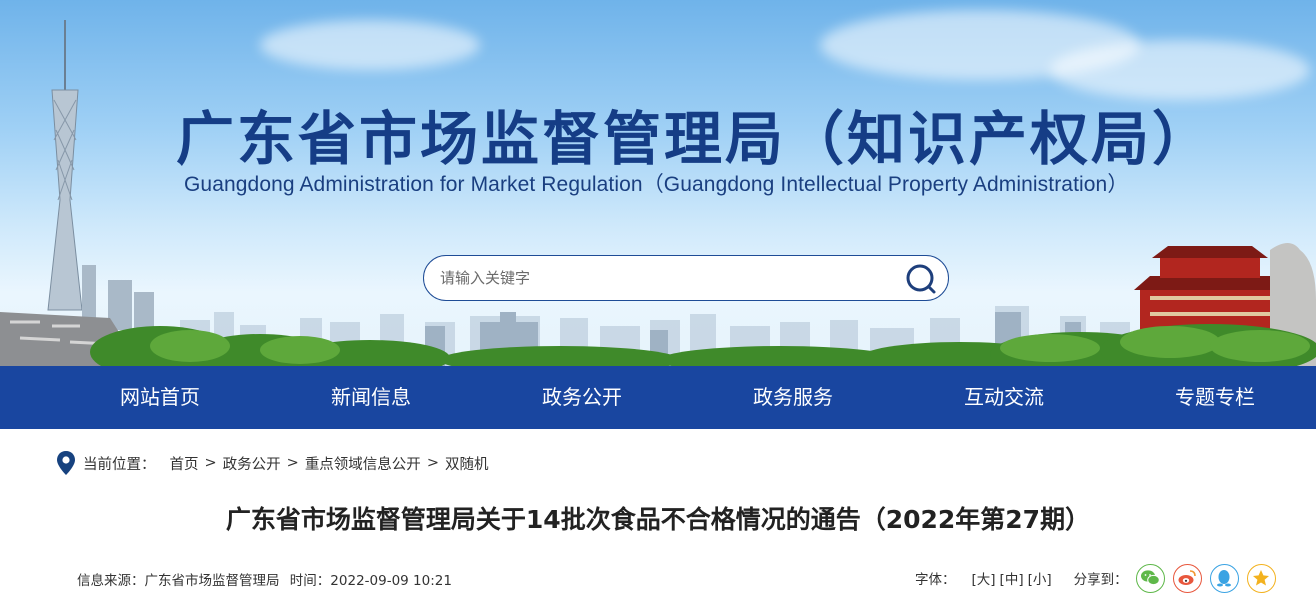 Image resolution: width=1316 pixels, height=613 pixels. What do you see at coordinates (252, 463) in the screenshot?
I see `breadcrumb-gov-affairs: 政务公开` at bounding box center [252, 463].